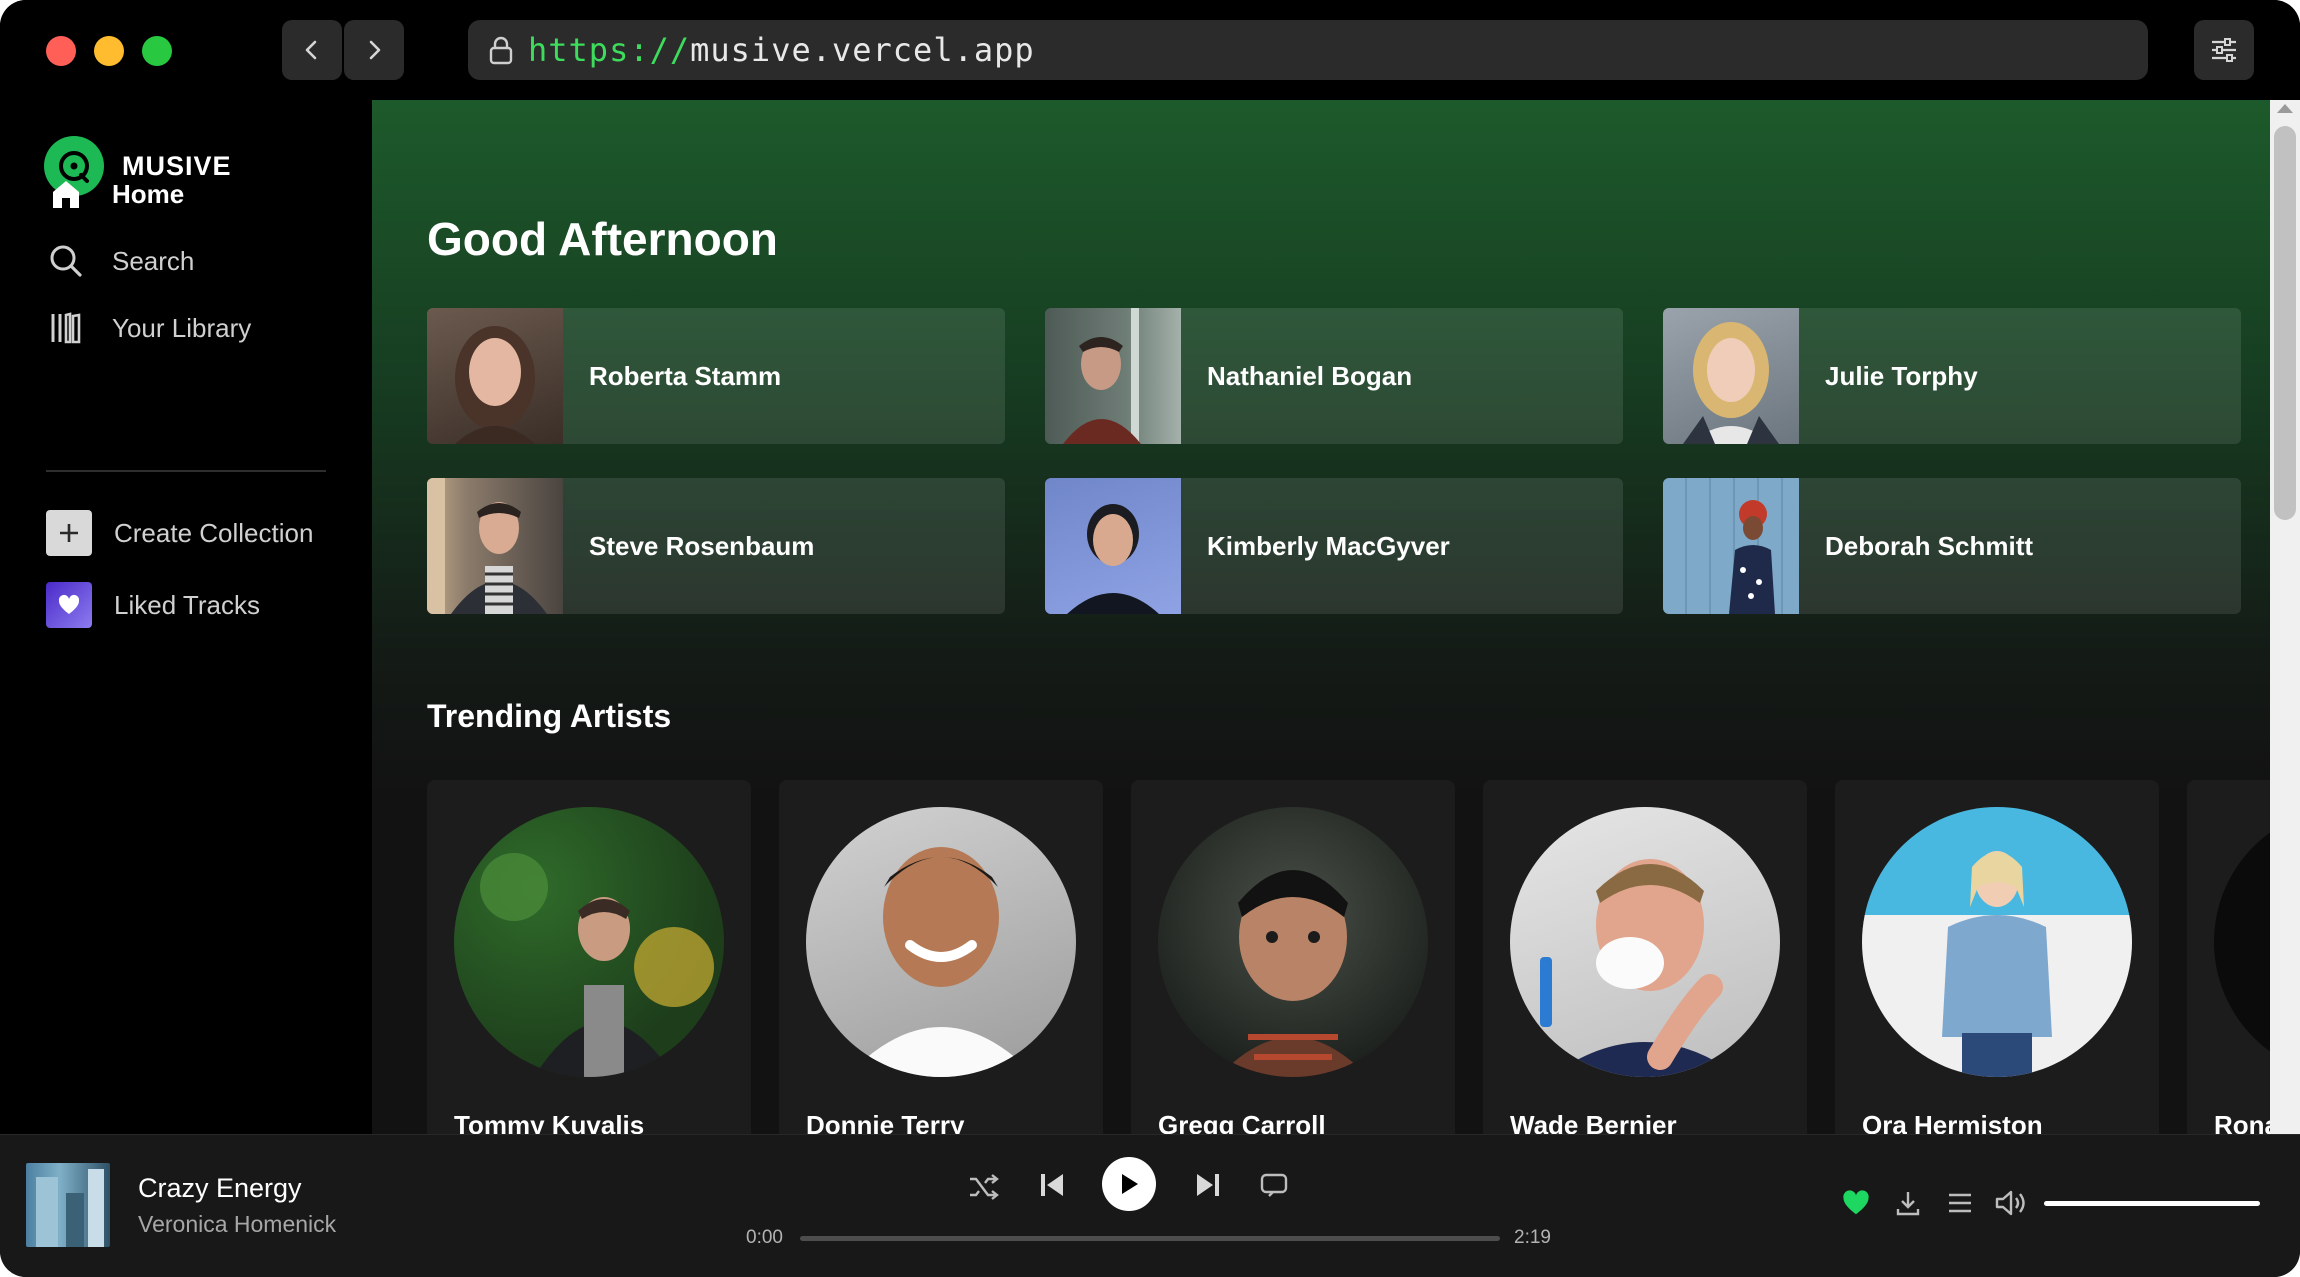 The width and height of the screenshot is (2300, 1277). Describe the element at coordinates (1242, 1122) in the screenshot. I see `artist-name: Gregg Carroll` at that location.